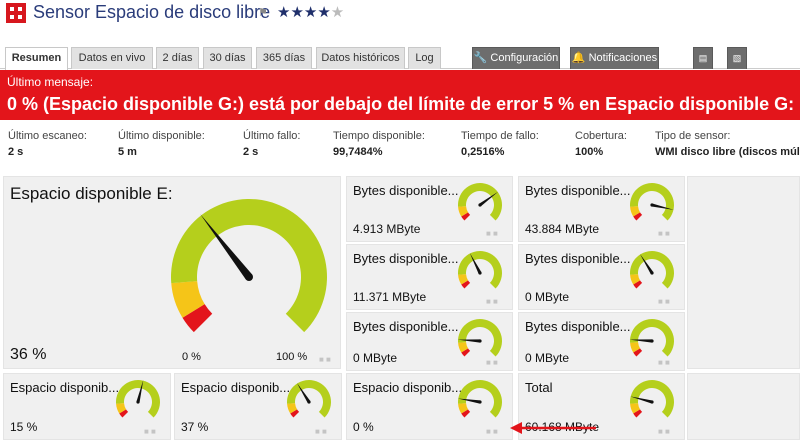 The width and height of the screenshot is (800, 445). What do you see at coordinates (743, 272) in the screenshot?
I see `empty-tile` at bounding box center [743, 272].